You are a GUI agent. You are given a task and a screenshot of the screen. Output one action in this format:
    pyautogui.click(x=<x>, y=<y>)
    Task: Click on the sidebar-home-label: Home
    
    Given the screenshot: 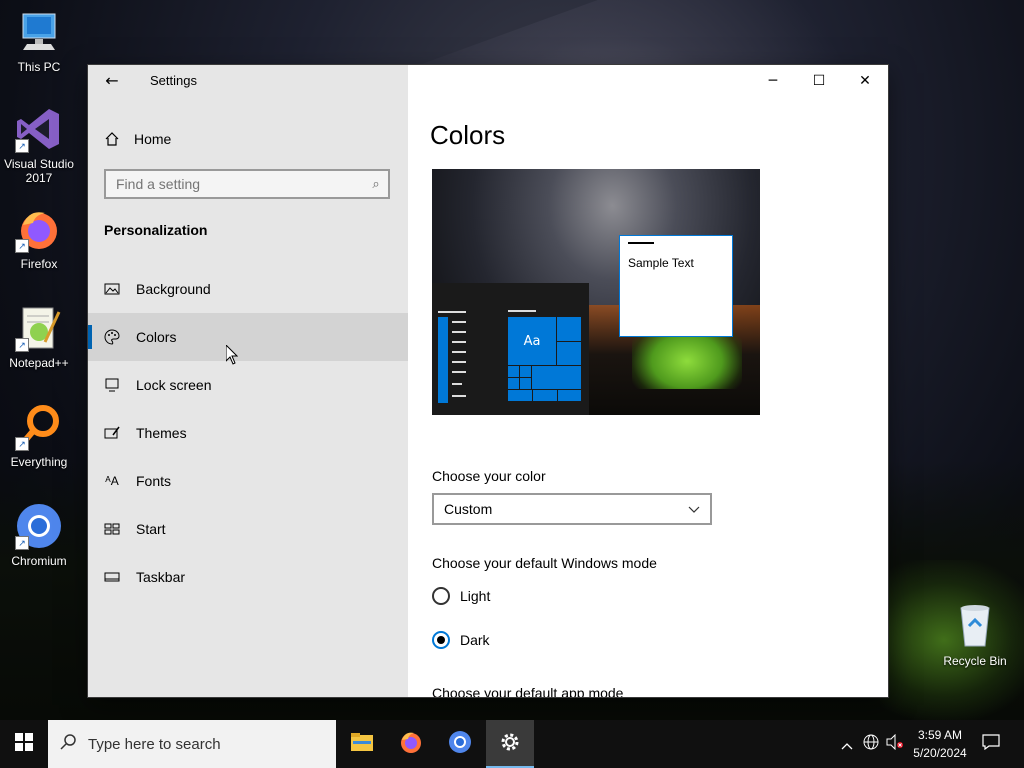 What is the action you would take?
    pyautogui.click(x=153, y=139)
    